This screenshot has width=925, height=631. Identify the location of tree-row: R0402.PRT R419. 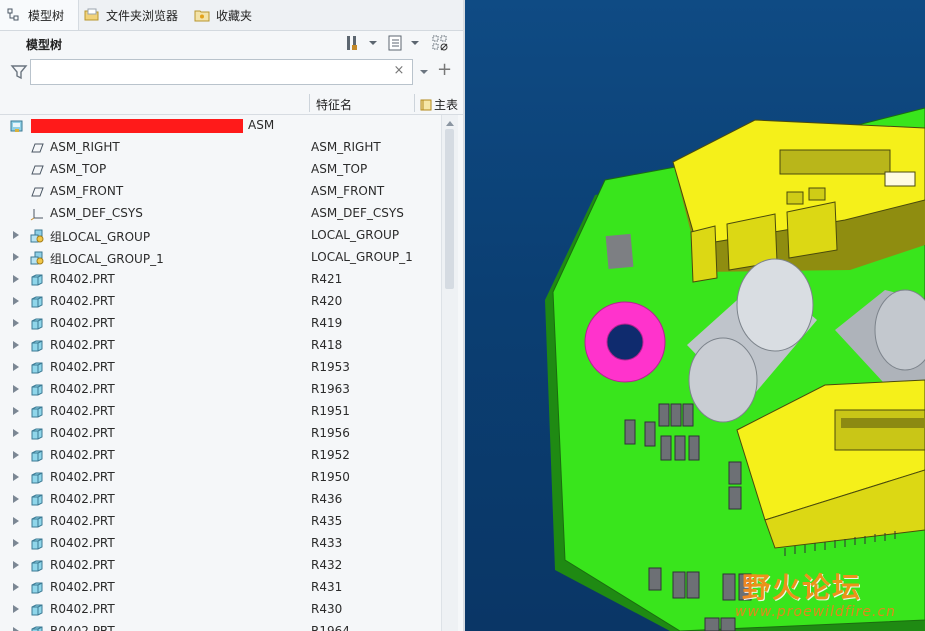
(220, 324).